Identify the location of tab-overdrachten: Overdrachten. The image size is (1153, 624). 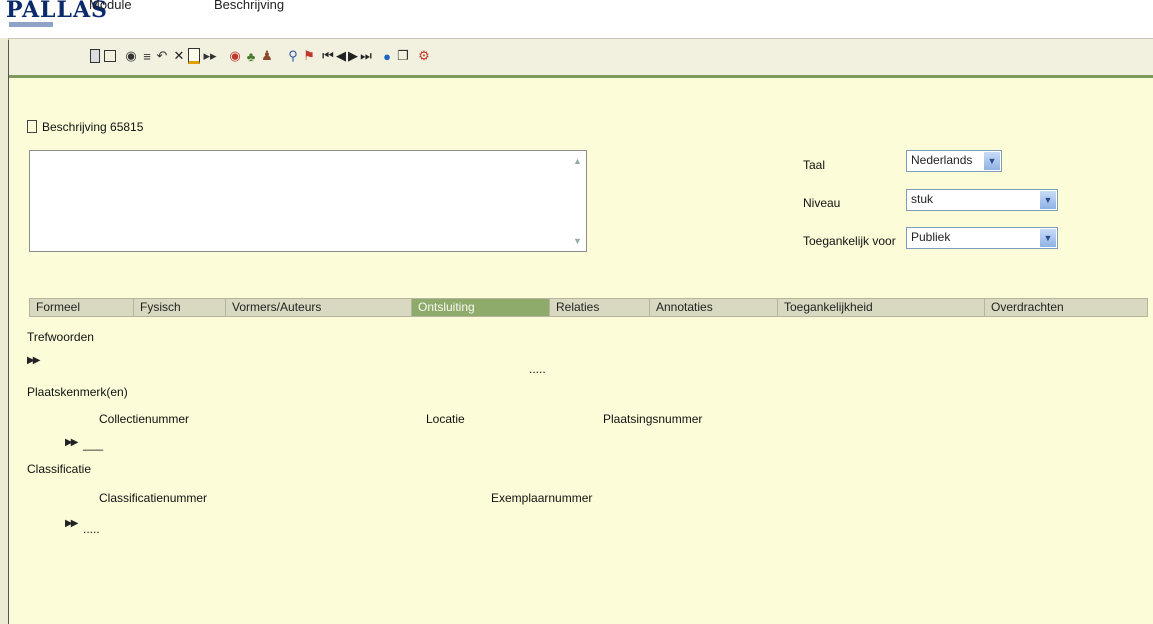
(1066, 307).